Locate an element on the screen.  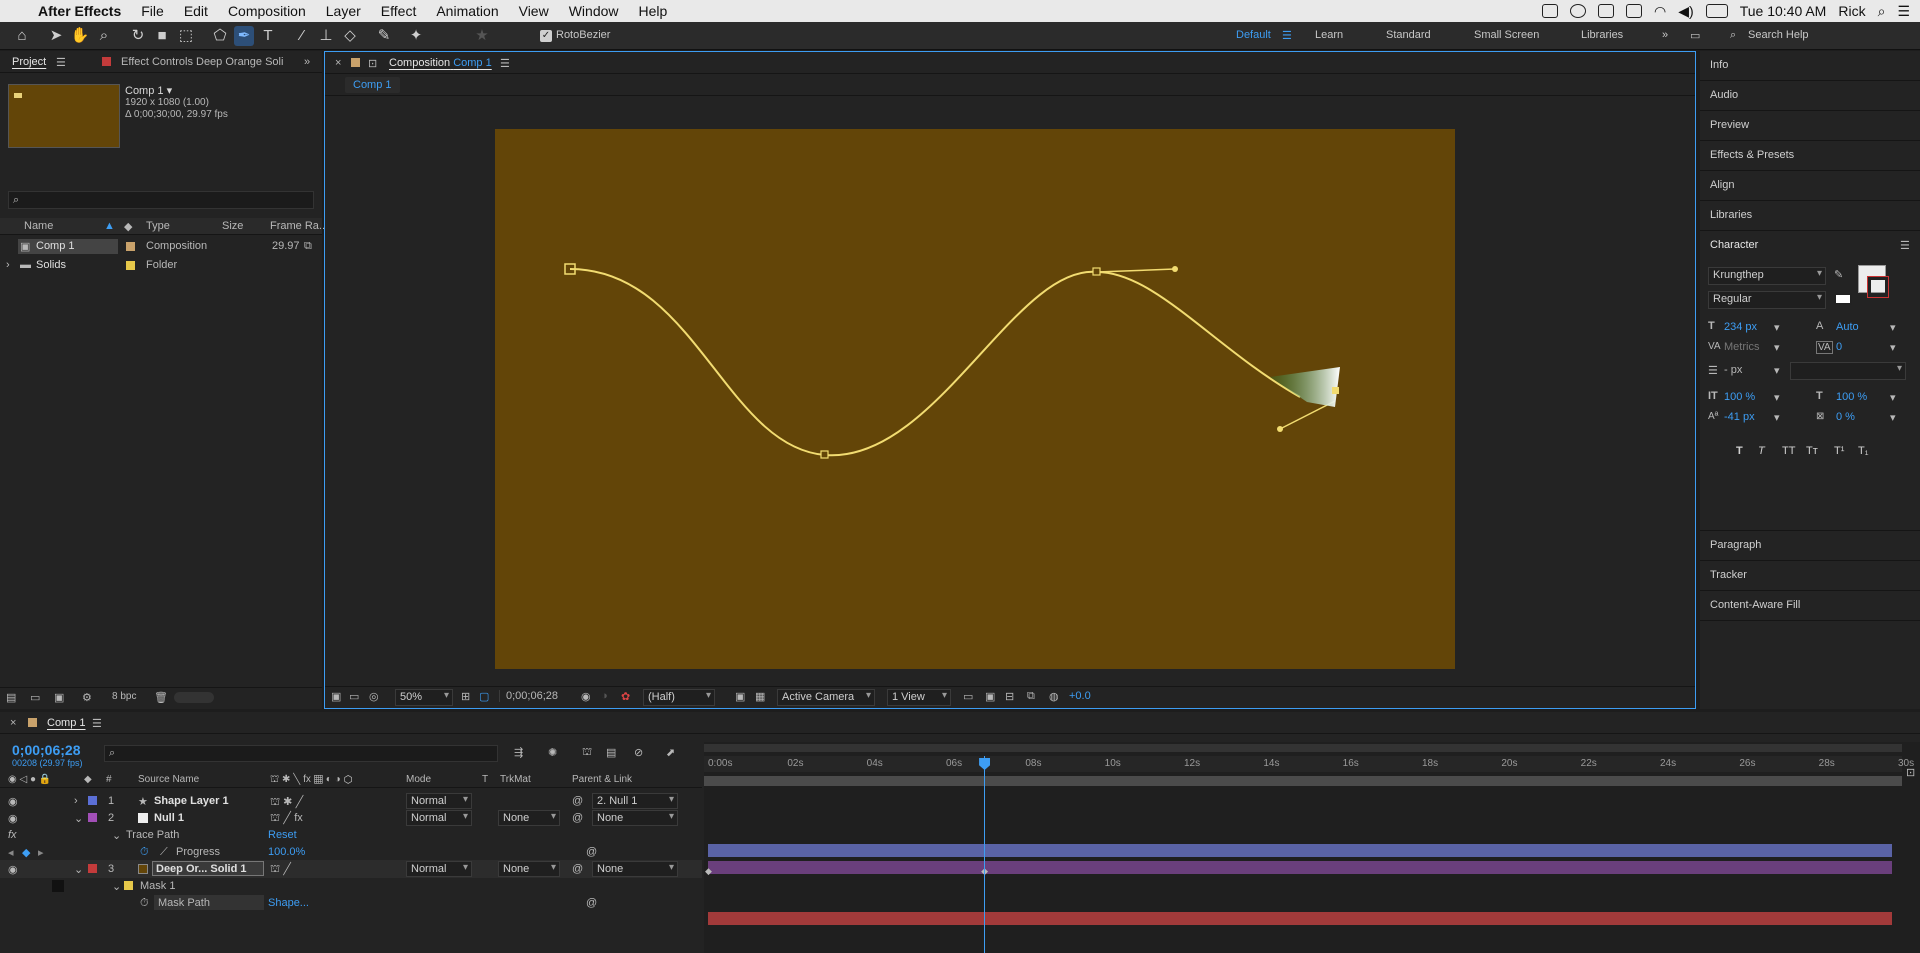
work-area-bar is located at coordinates (1303, 781).